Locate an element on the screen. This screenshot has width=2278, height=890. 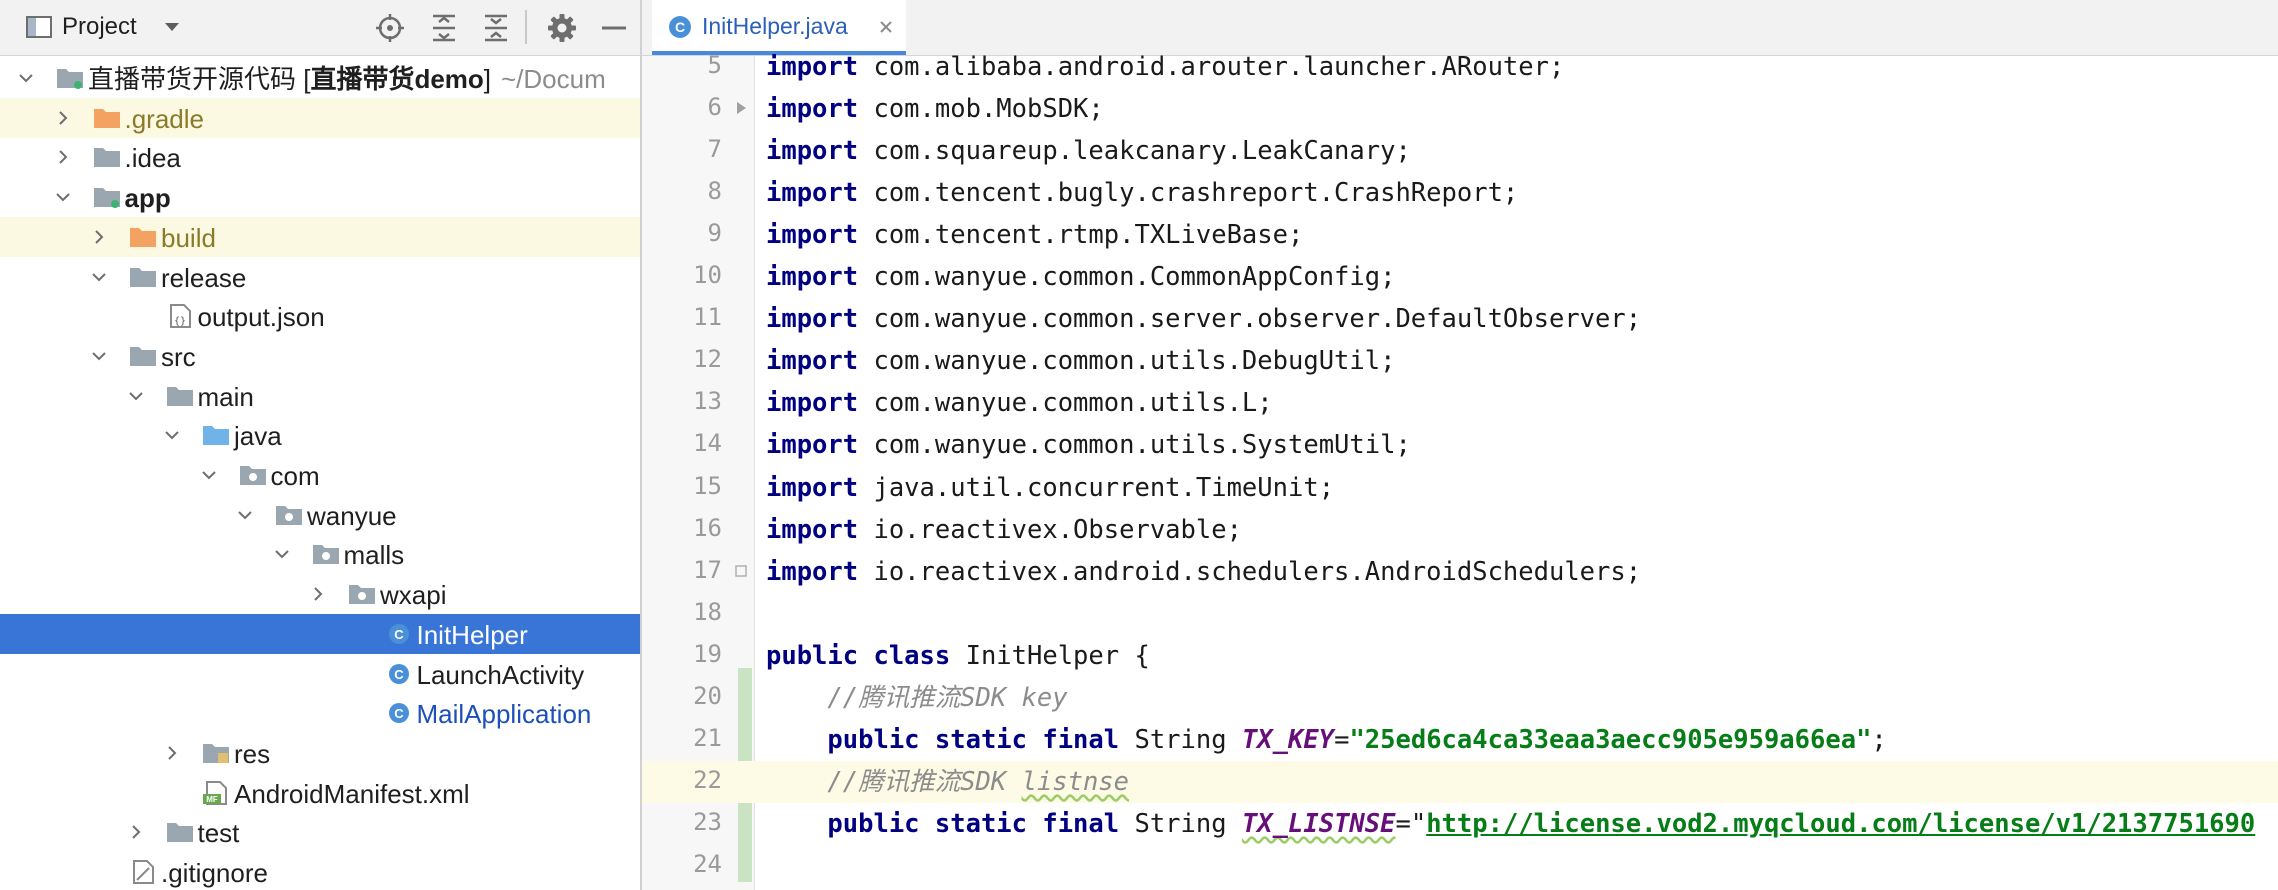
expand-all-icon is located at coordinates (444, 28).